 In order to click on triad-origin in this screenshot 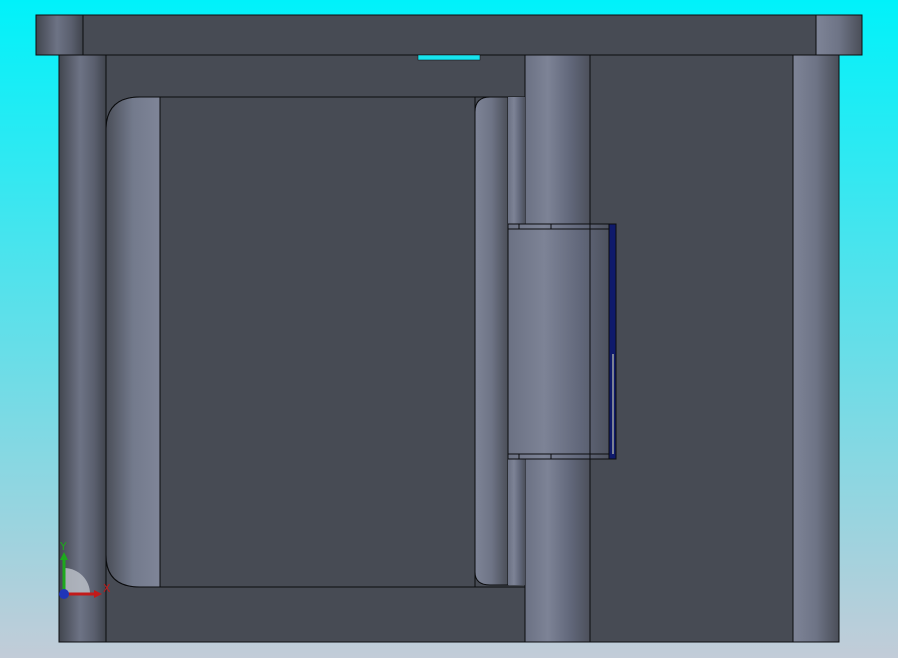, I will do `click(64, 594)`.